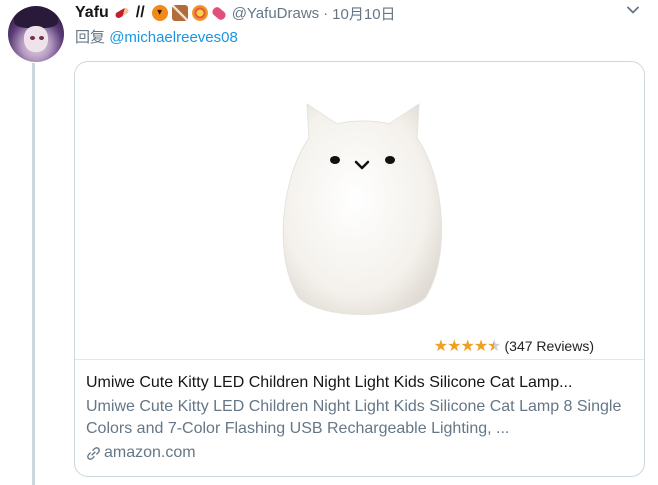  Describe the element at coordinates (361, 453) in the screenshot. I see `card-domain: amazon.com` at that location.